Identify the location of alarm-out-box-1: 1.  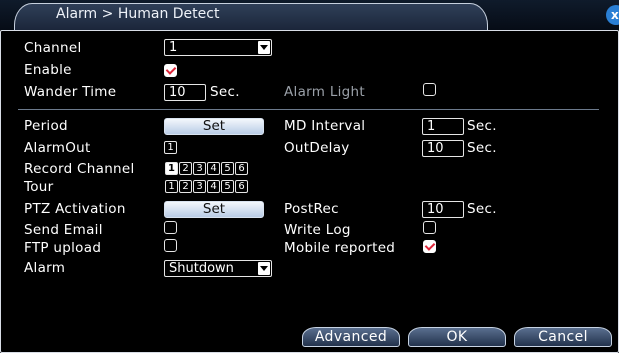
(170, 147).